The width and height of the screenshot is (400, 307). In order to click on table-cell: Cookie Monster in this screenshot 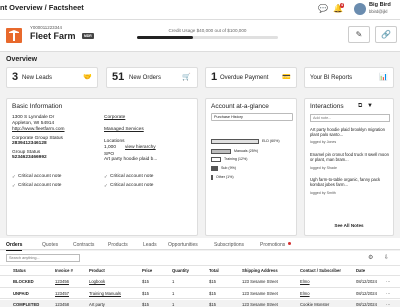, I will do `click(314, 304)`.